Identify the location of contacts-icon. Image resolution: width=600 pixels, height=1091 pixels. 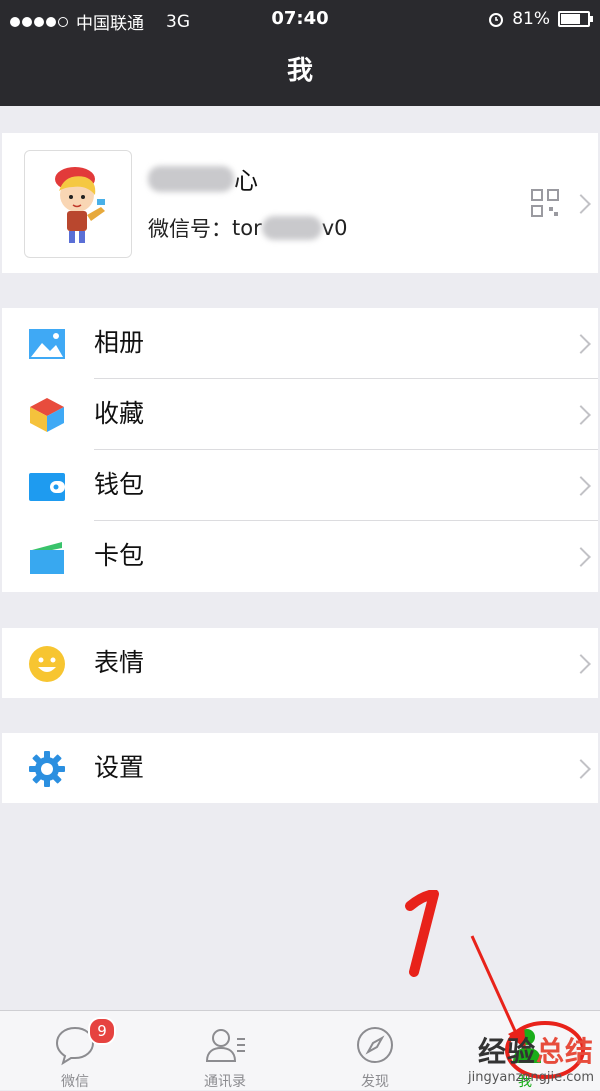
(225, 1045).